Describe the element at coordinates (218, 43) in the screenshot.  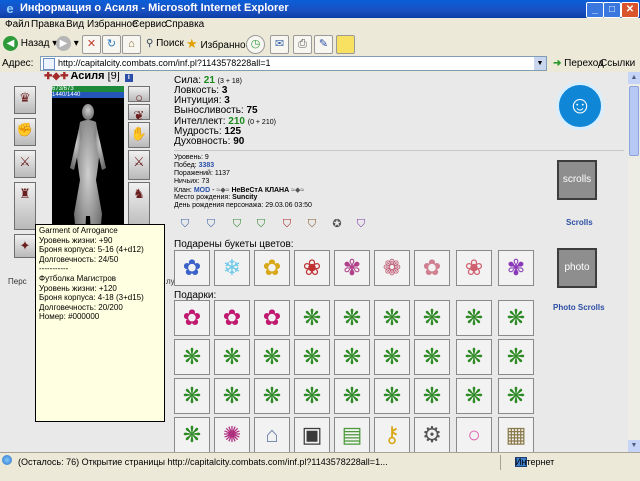
I see `favorites-button: ★ Избранное` at that location.